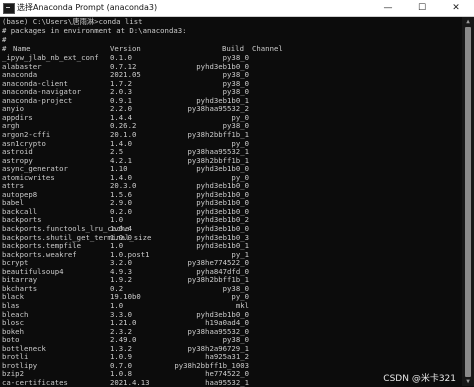  What do you see at coordinates (422, 8) in the screenshot?
I see `maximize-button: ☐` at bounding box center [422, 8].